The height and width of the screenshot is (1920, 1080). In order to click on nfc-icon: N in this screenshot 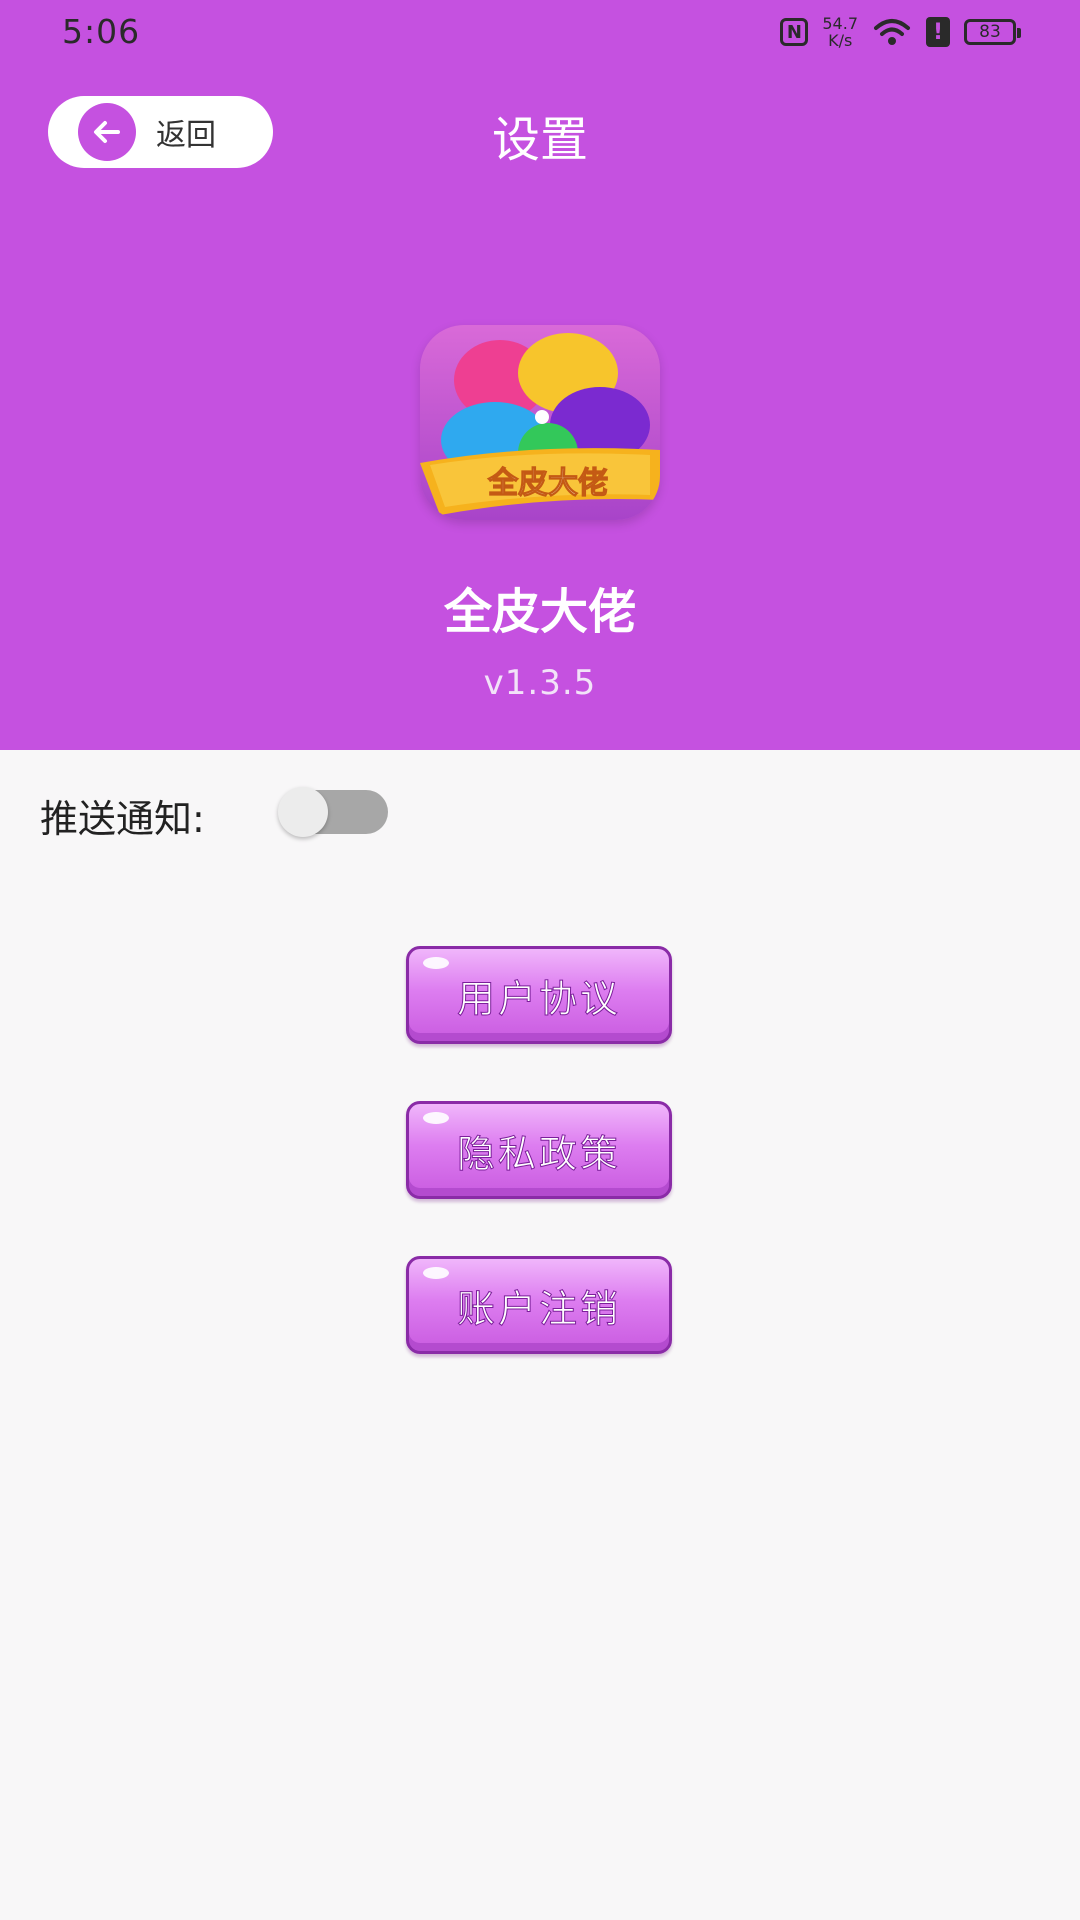, I will do `click(794, 32)`.